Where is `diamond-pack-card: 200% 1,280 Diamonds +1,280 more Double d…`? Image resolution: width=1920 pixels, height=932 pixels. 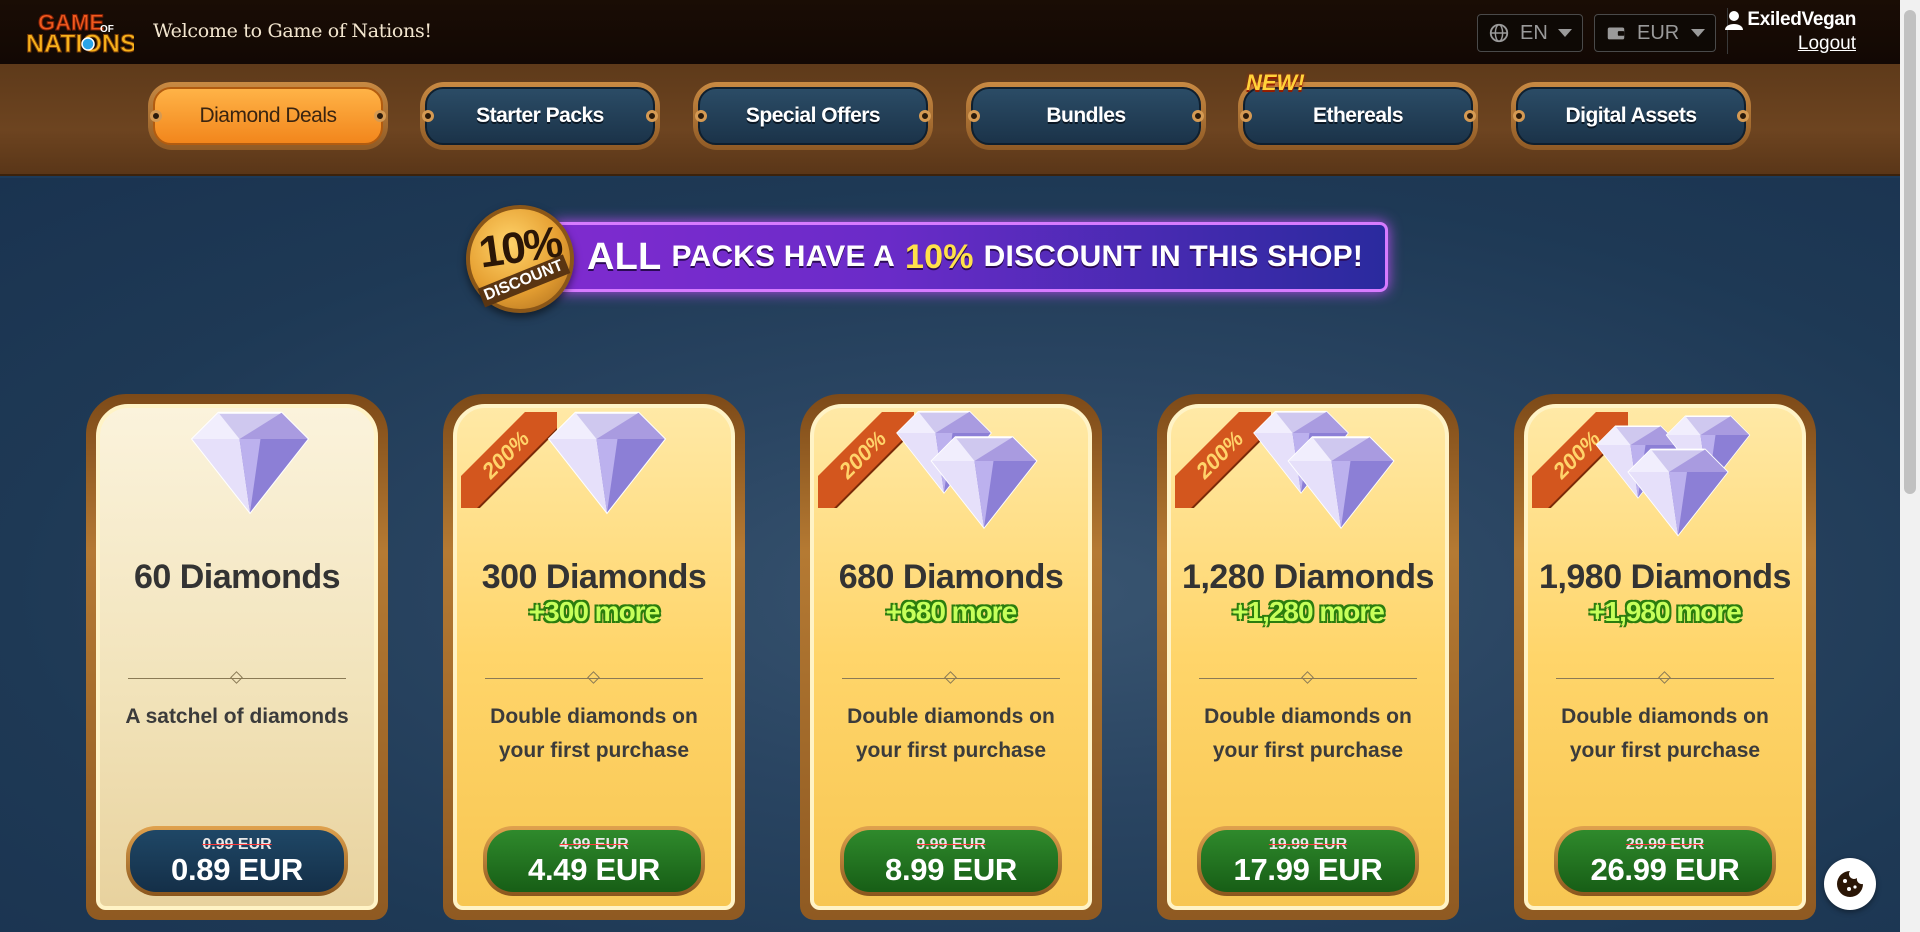
diamond-pack-card: 200% 1,280 Diamonds +1,280 more Double d… is located at coordinates (1308, 657).